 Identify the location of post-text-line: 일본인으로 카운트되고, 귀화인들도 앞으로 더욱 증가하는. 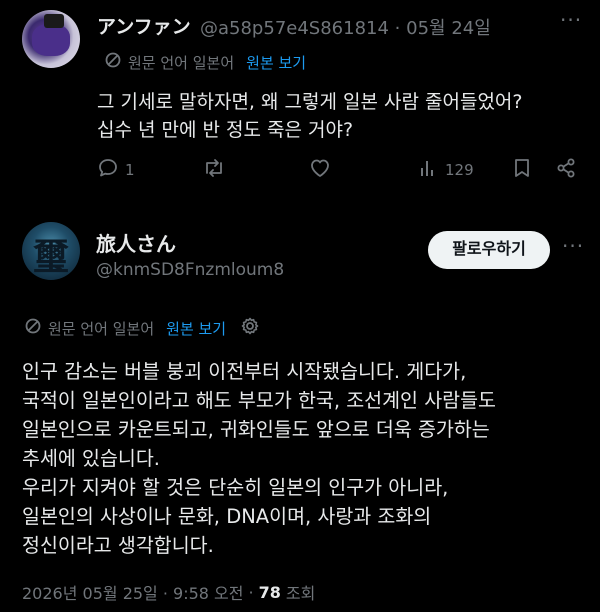
(256, 429).